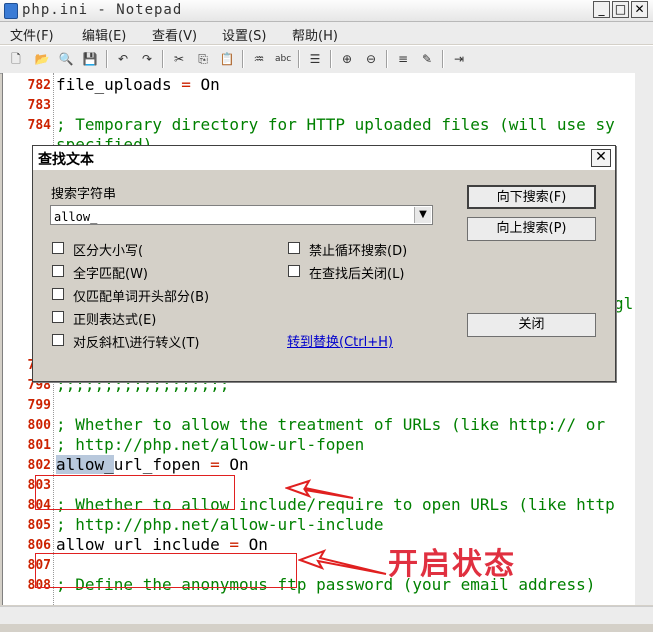  What do you see at coordinates (326, 615) in the screenshot?
I see `horizontal-scrollbar` at bounding box center [326, 615].